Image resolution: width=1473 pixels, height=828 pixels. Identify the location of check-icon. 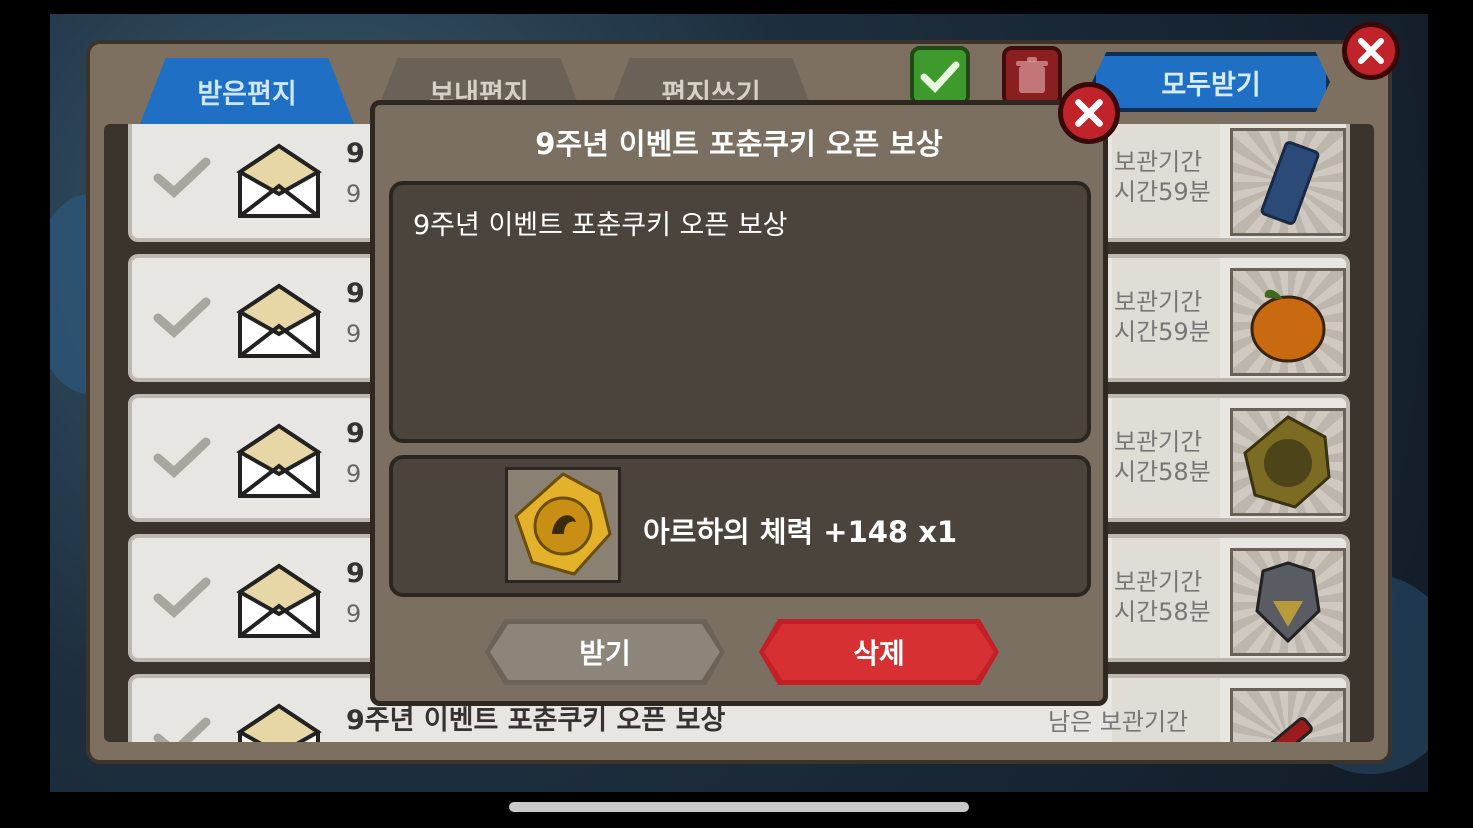
(940, 77).